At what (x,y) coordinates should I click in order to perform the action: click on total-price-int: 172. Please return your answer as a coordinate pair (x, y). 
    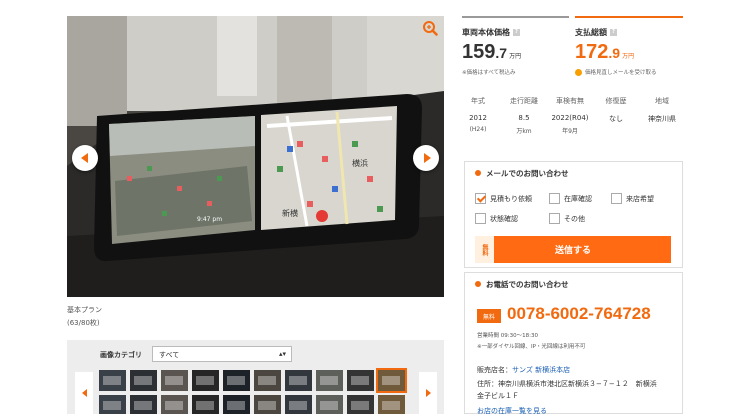
    Looking at the image, I should click on (592, 52).